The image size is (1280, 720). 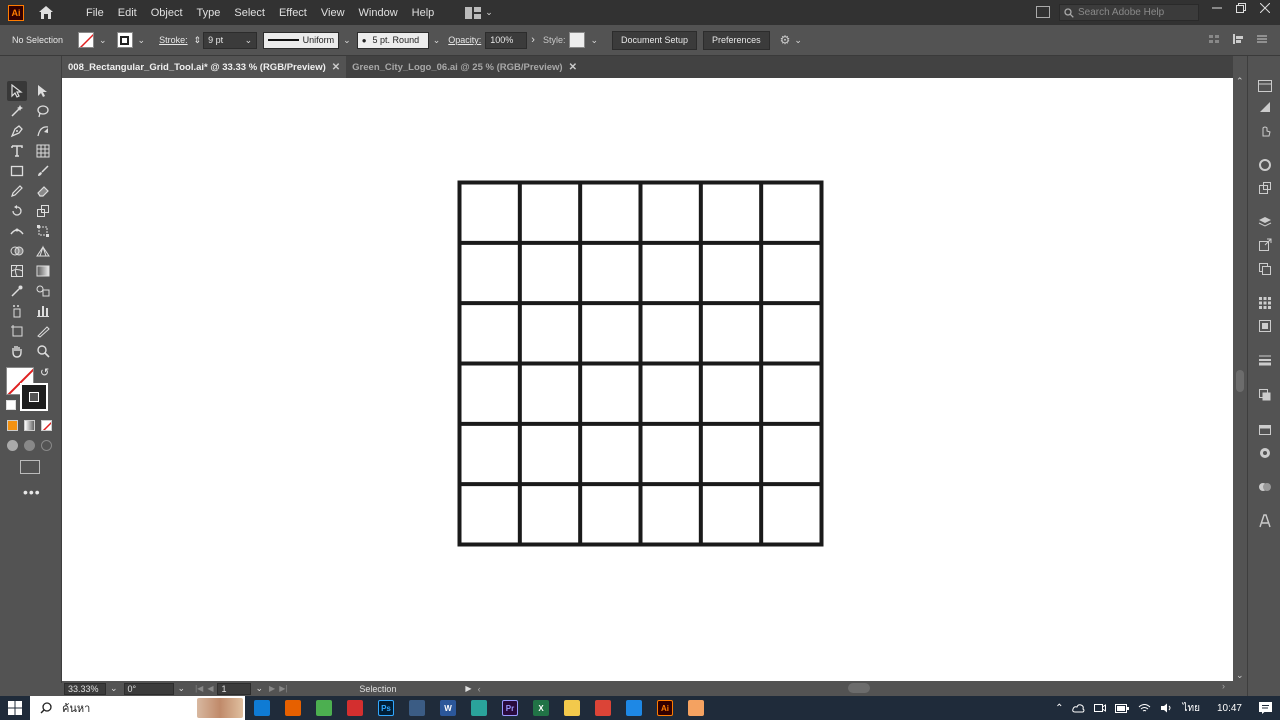 I want to click on layers-panel-icon, so click(x=1264, y=221).